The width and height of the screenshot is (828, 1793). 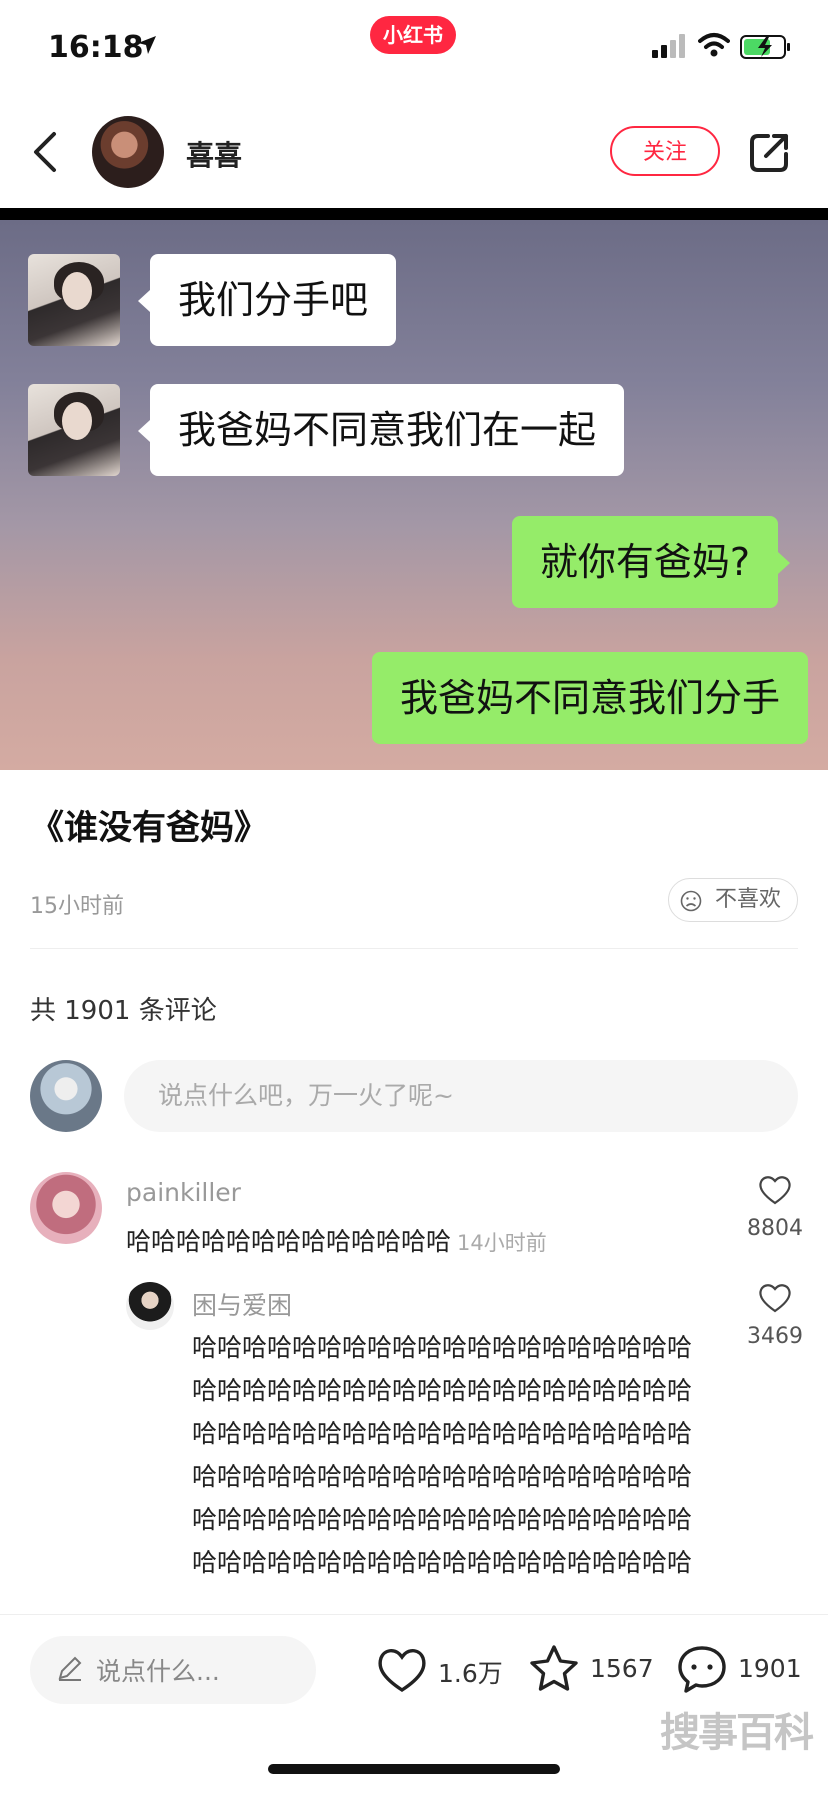 What do you see at coordinates (45, 152) in the screenshot?
I see `back-arrow-icon` at bounding box center [45, 152].